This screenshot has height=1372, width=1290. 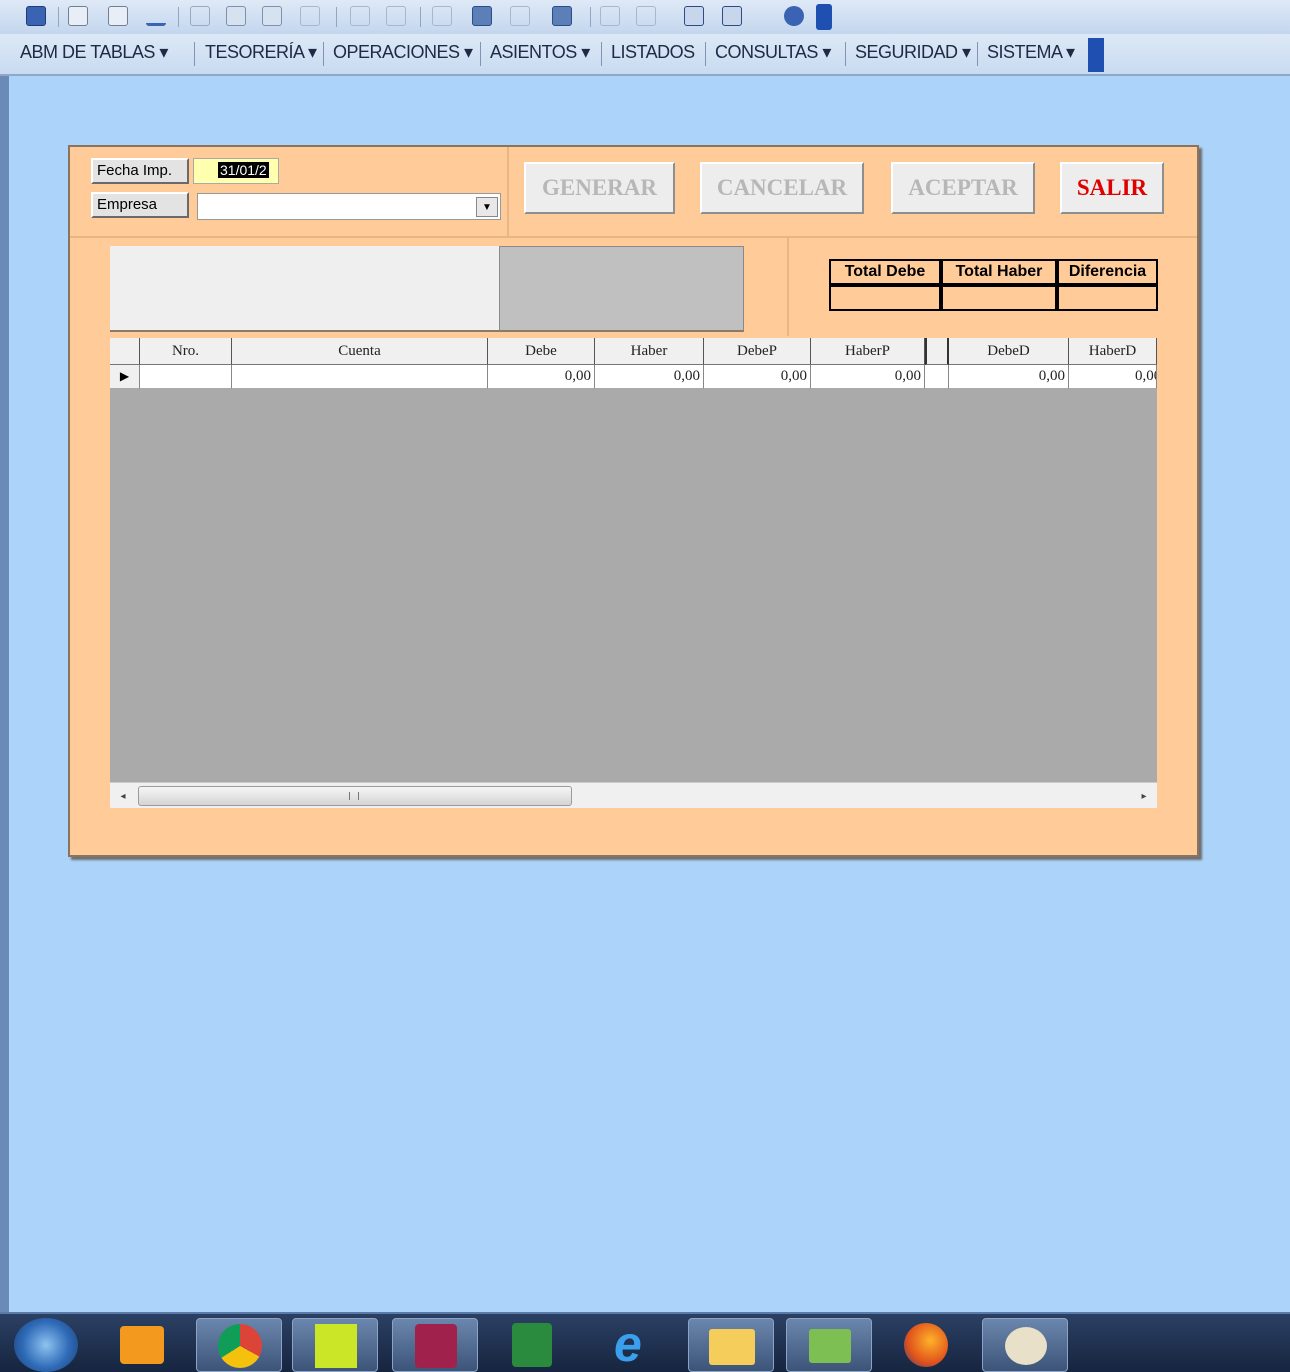 I want to click on menu-operaciones: OPERACIONES ▾, so click(x=403, y=52).